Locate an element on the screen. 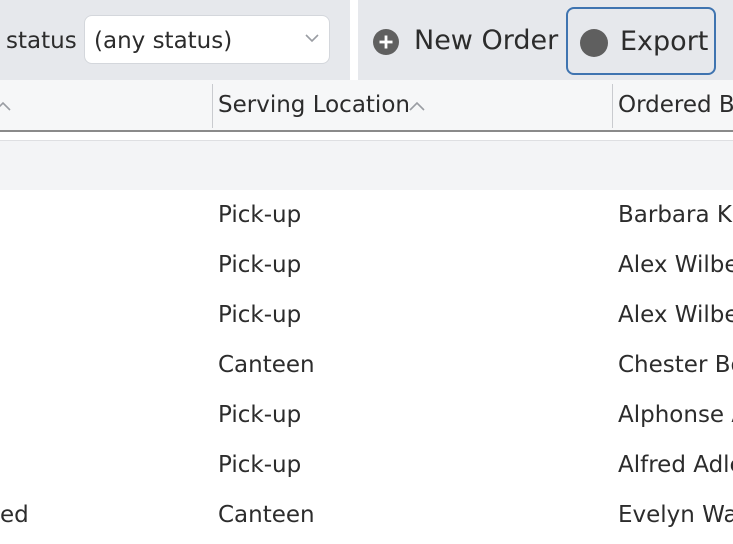 This screenshot has width=733, height=544. table-row: Canteen Chester Bo is located at coordinates (366, 365).